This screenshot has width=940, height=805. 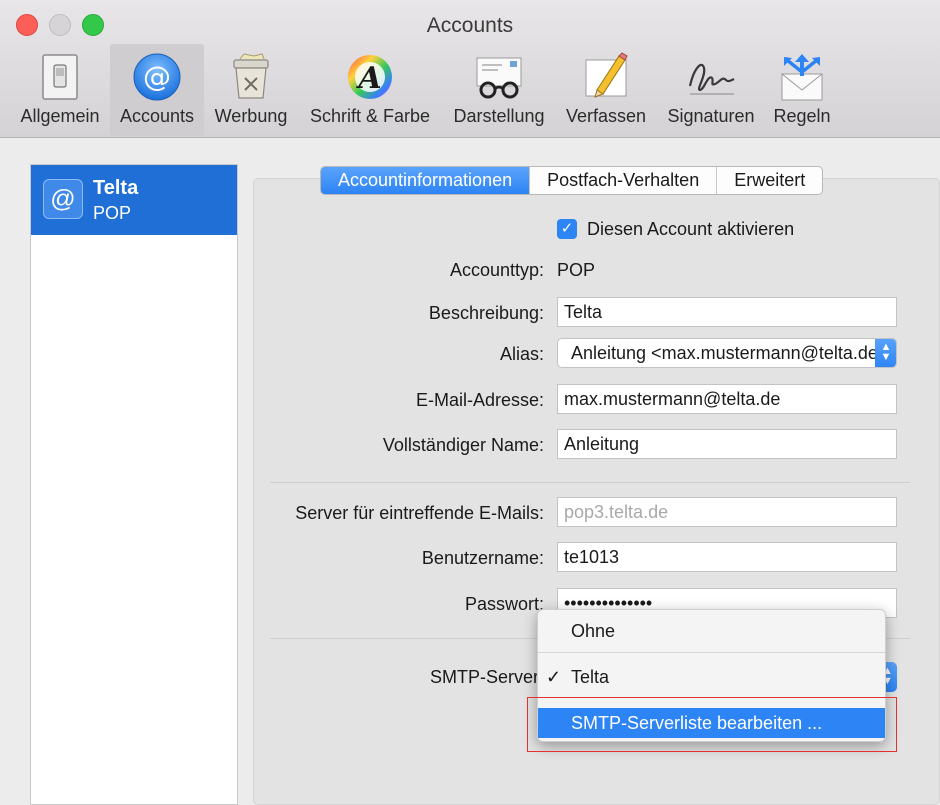 I want to click on enable-account-label: Diesen Account aktivieren, so click(x=691, y=229).